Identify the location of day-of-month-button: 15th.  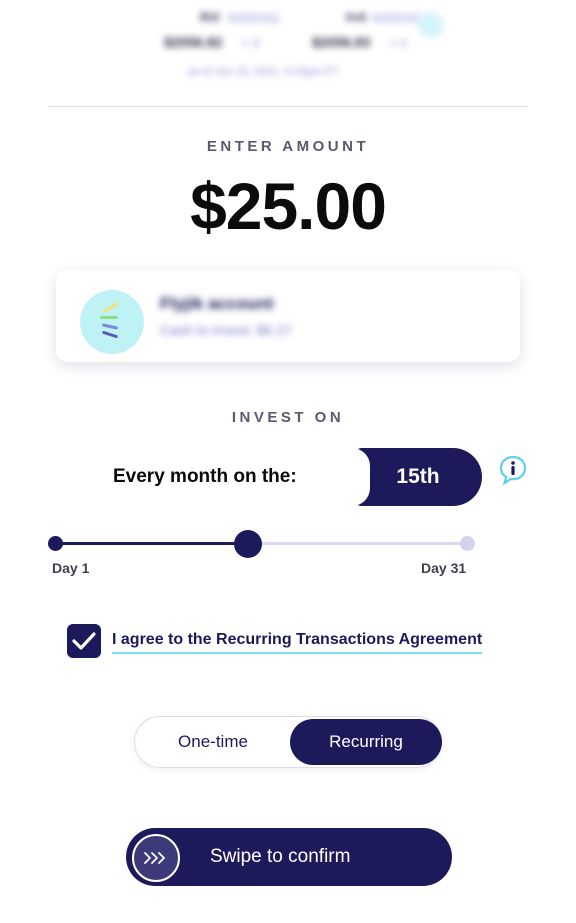
(417, 477).